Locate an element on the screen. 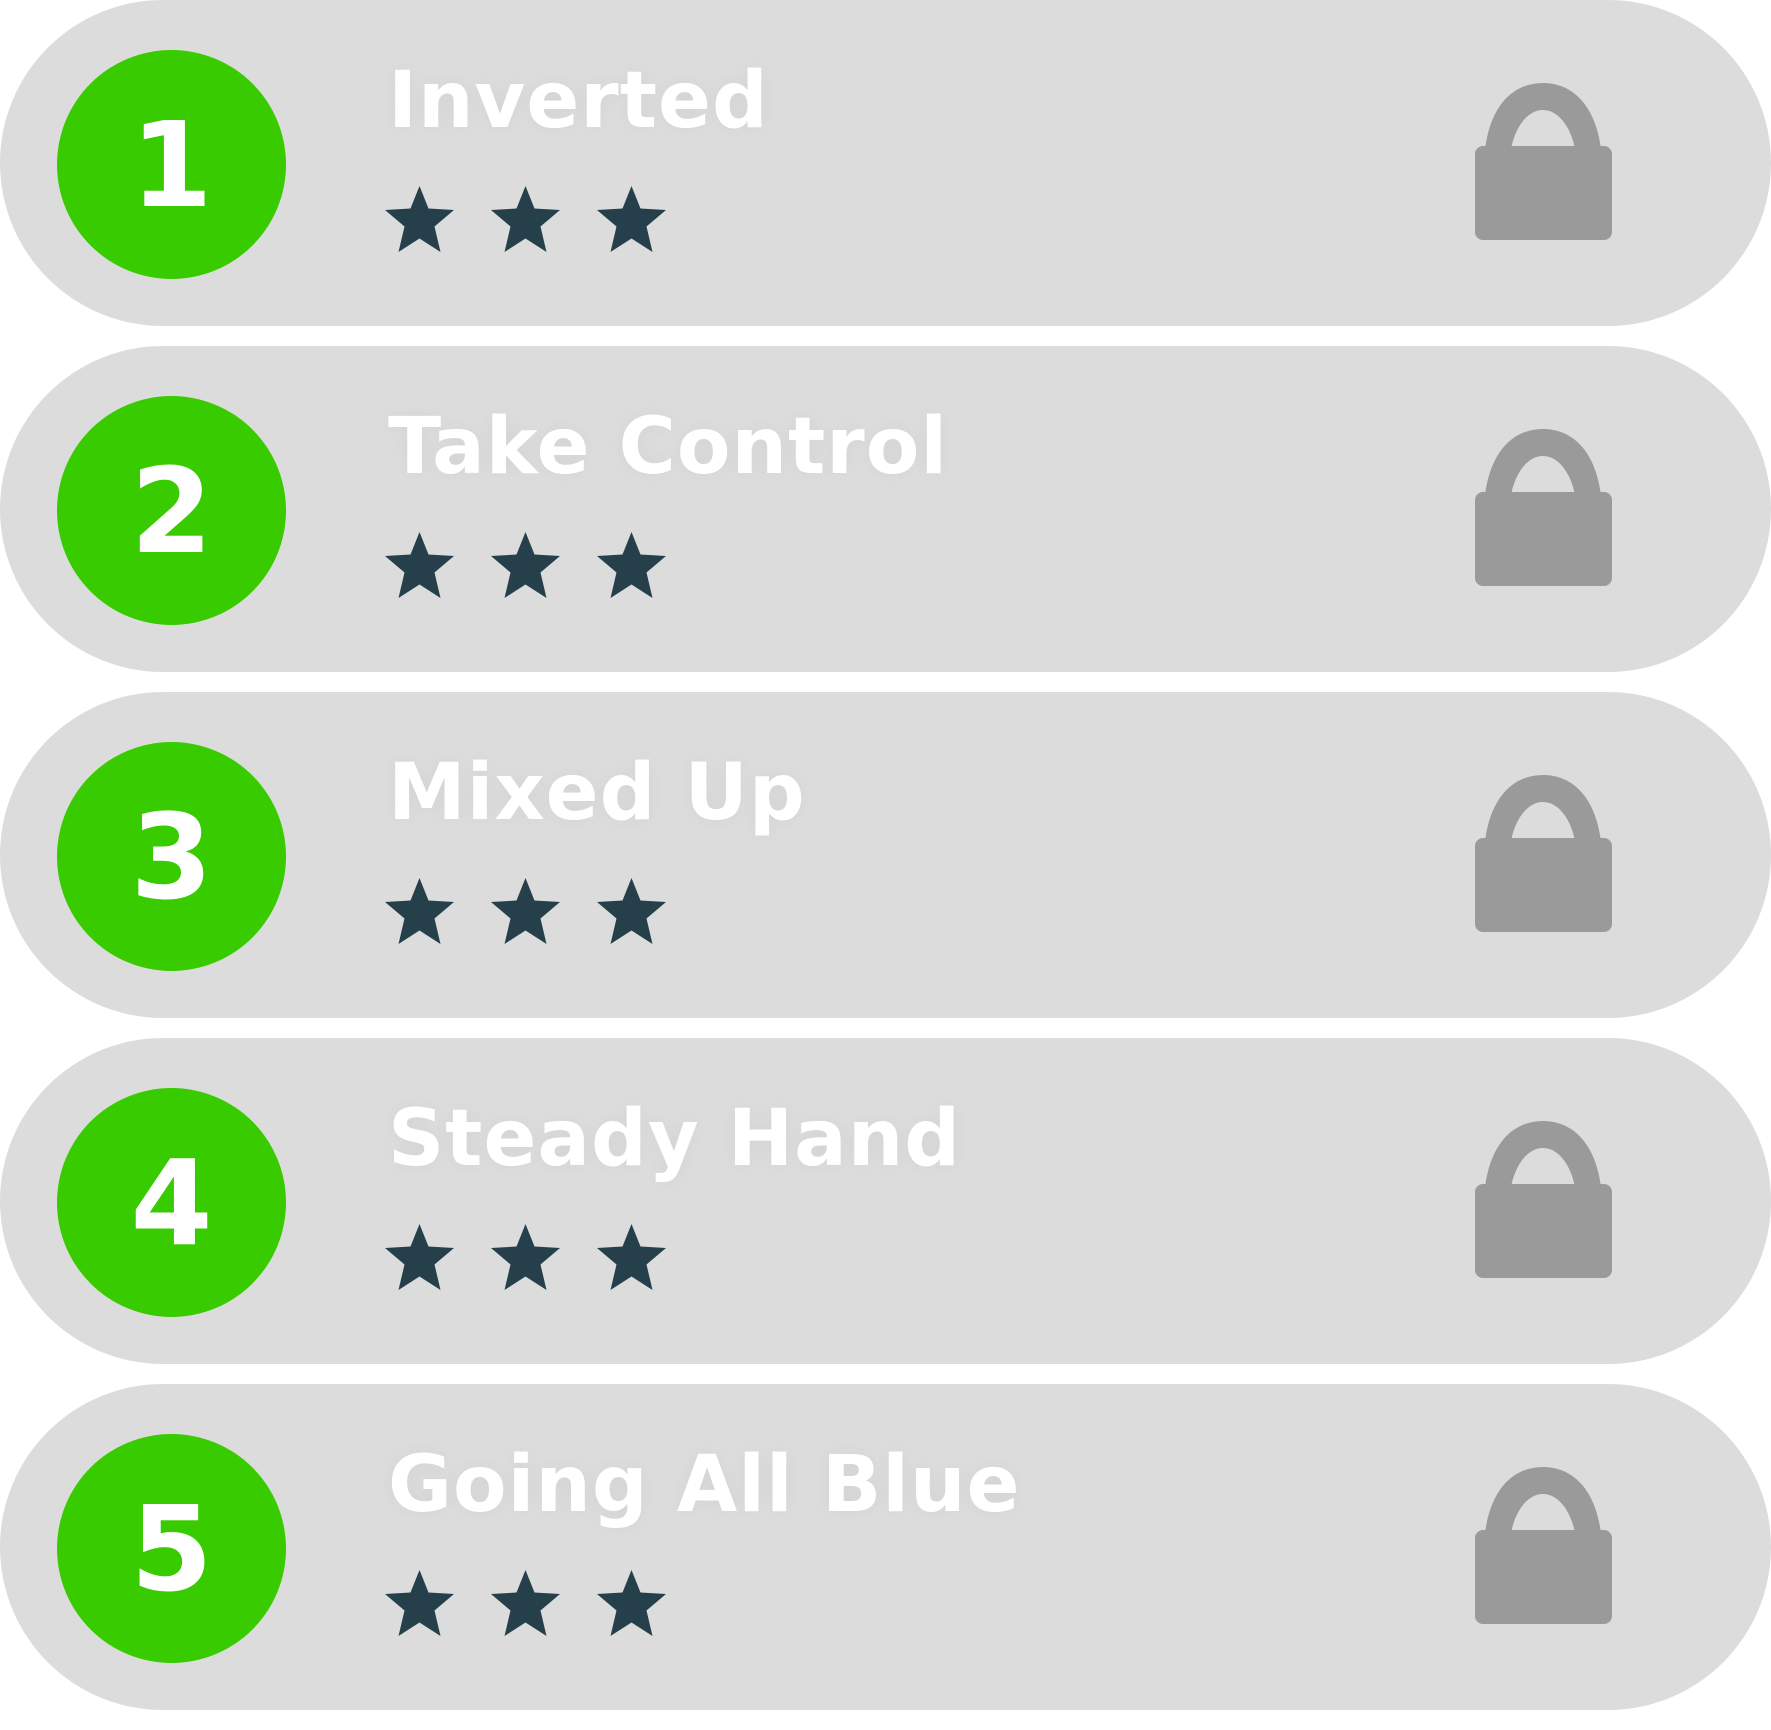 This screenshot has width=1771, height=1730. level-title: Steady Hand is located at coordinates (675, 1139).